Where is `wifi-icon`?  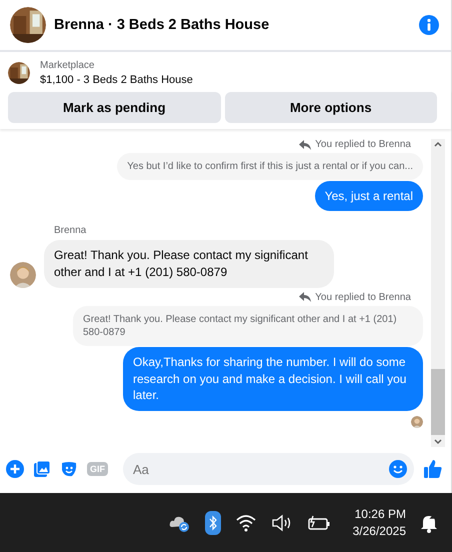
wifi-icon is located at coordinates (245, 523).